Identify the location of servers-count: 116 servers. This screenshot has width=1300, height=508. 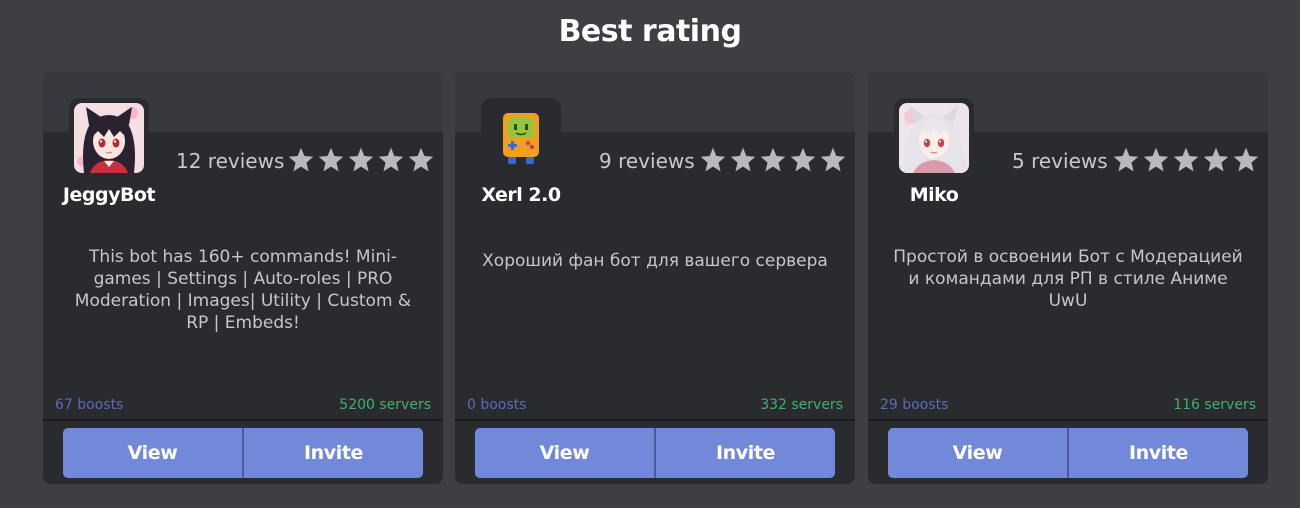
(1214, 405).